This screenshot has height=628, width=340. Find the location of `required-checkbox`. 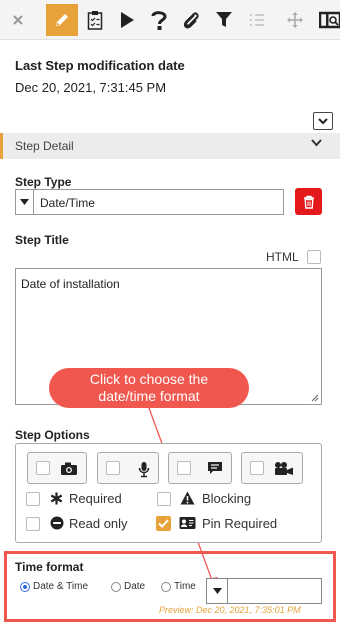

required-checkbox is located at coordinates (33, 499).